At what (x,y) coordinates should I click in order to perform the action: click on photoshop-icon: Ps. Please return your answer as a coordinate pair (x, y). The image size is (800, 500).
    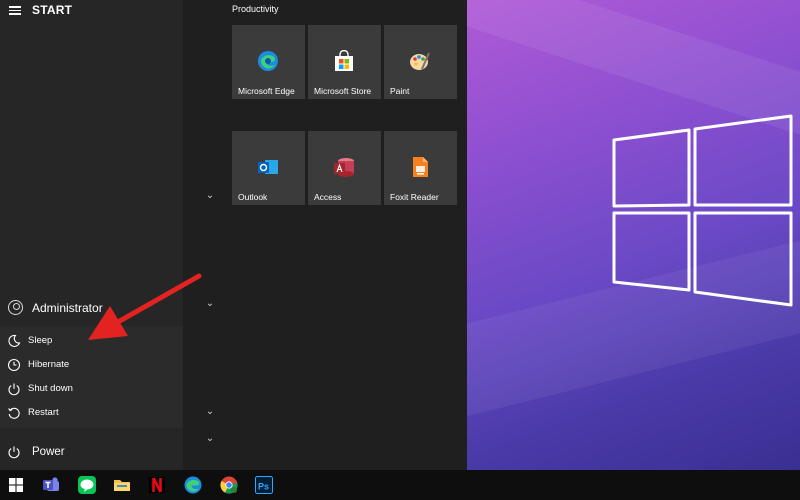
    Looking at the image, I should click on (264, 485).